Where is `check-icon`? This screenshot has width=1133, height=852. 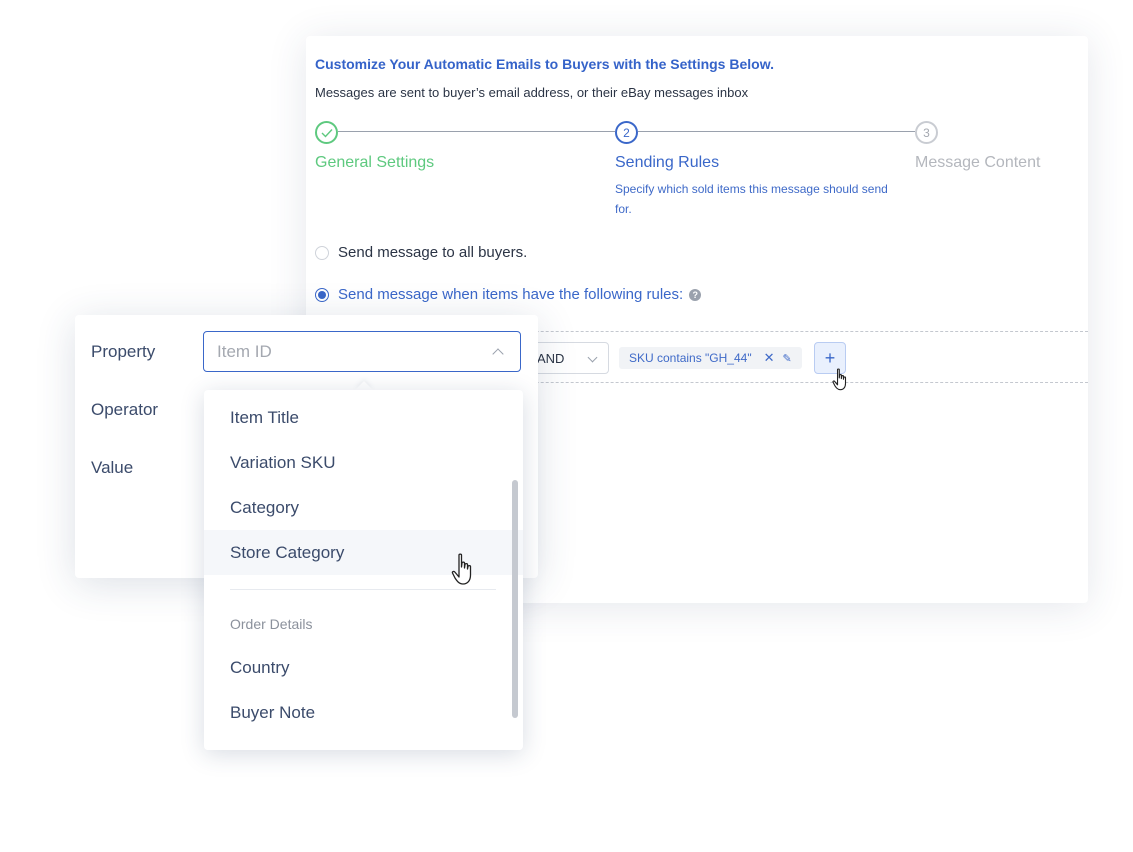
check-icon is located at coordinates (326, 132).